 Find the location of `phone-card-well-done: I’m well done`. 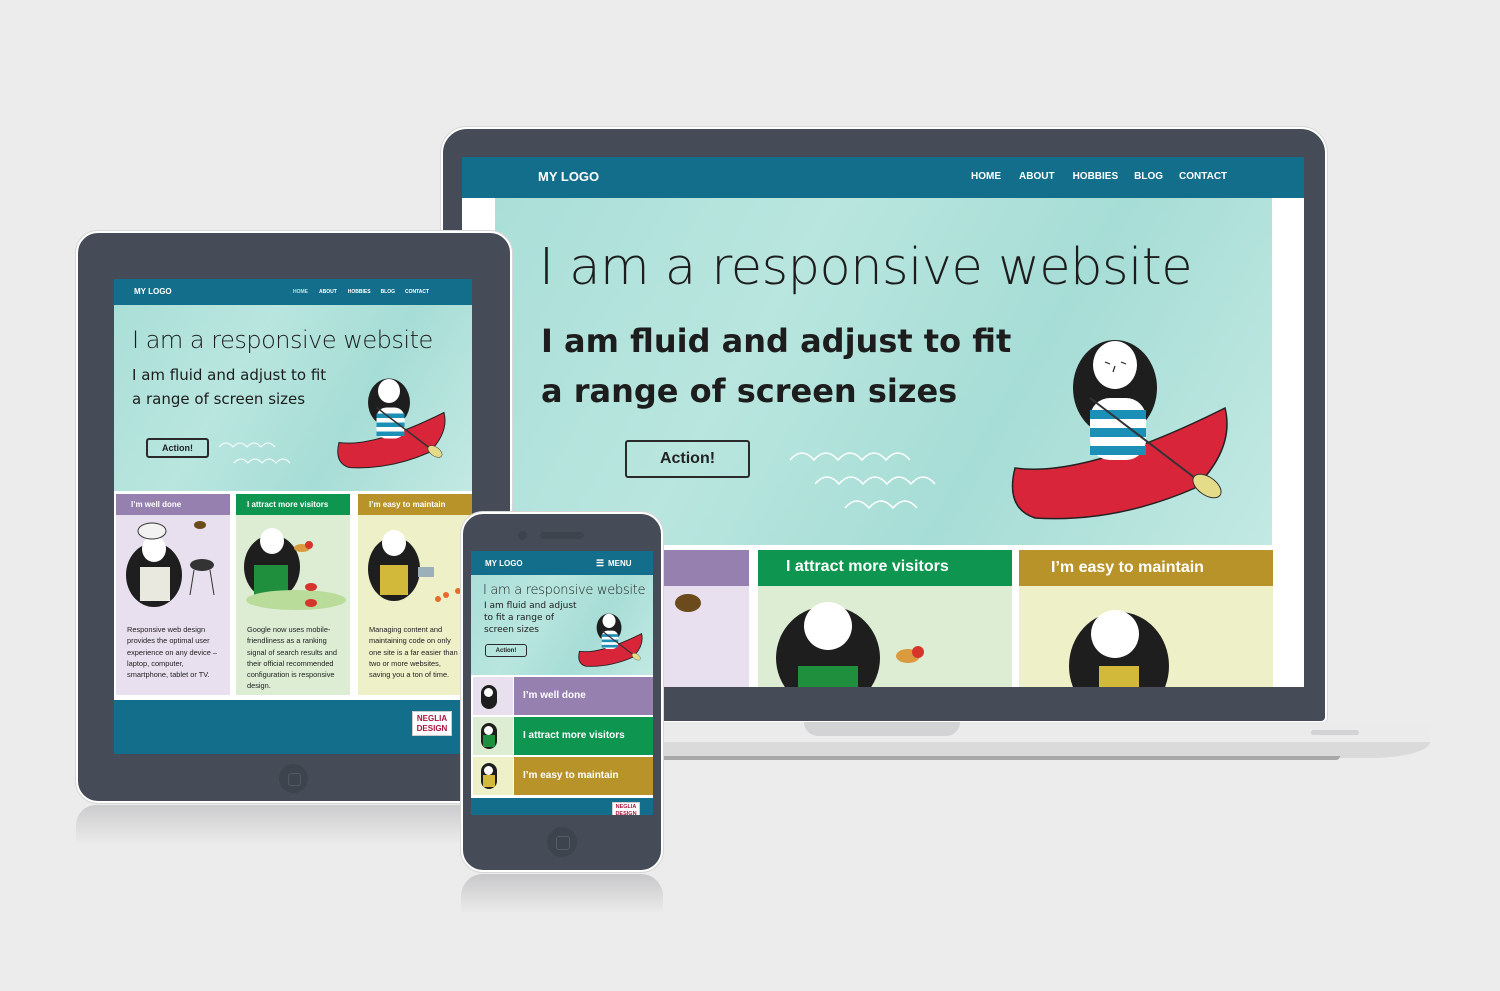

phone-card-well-done: I’m well done is located at coordinates (563, 696).